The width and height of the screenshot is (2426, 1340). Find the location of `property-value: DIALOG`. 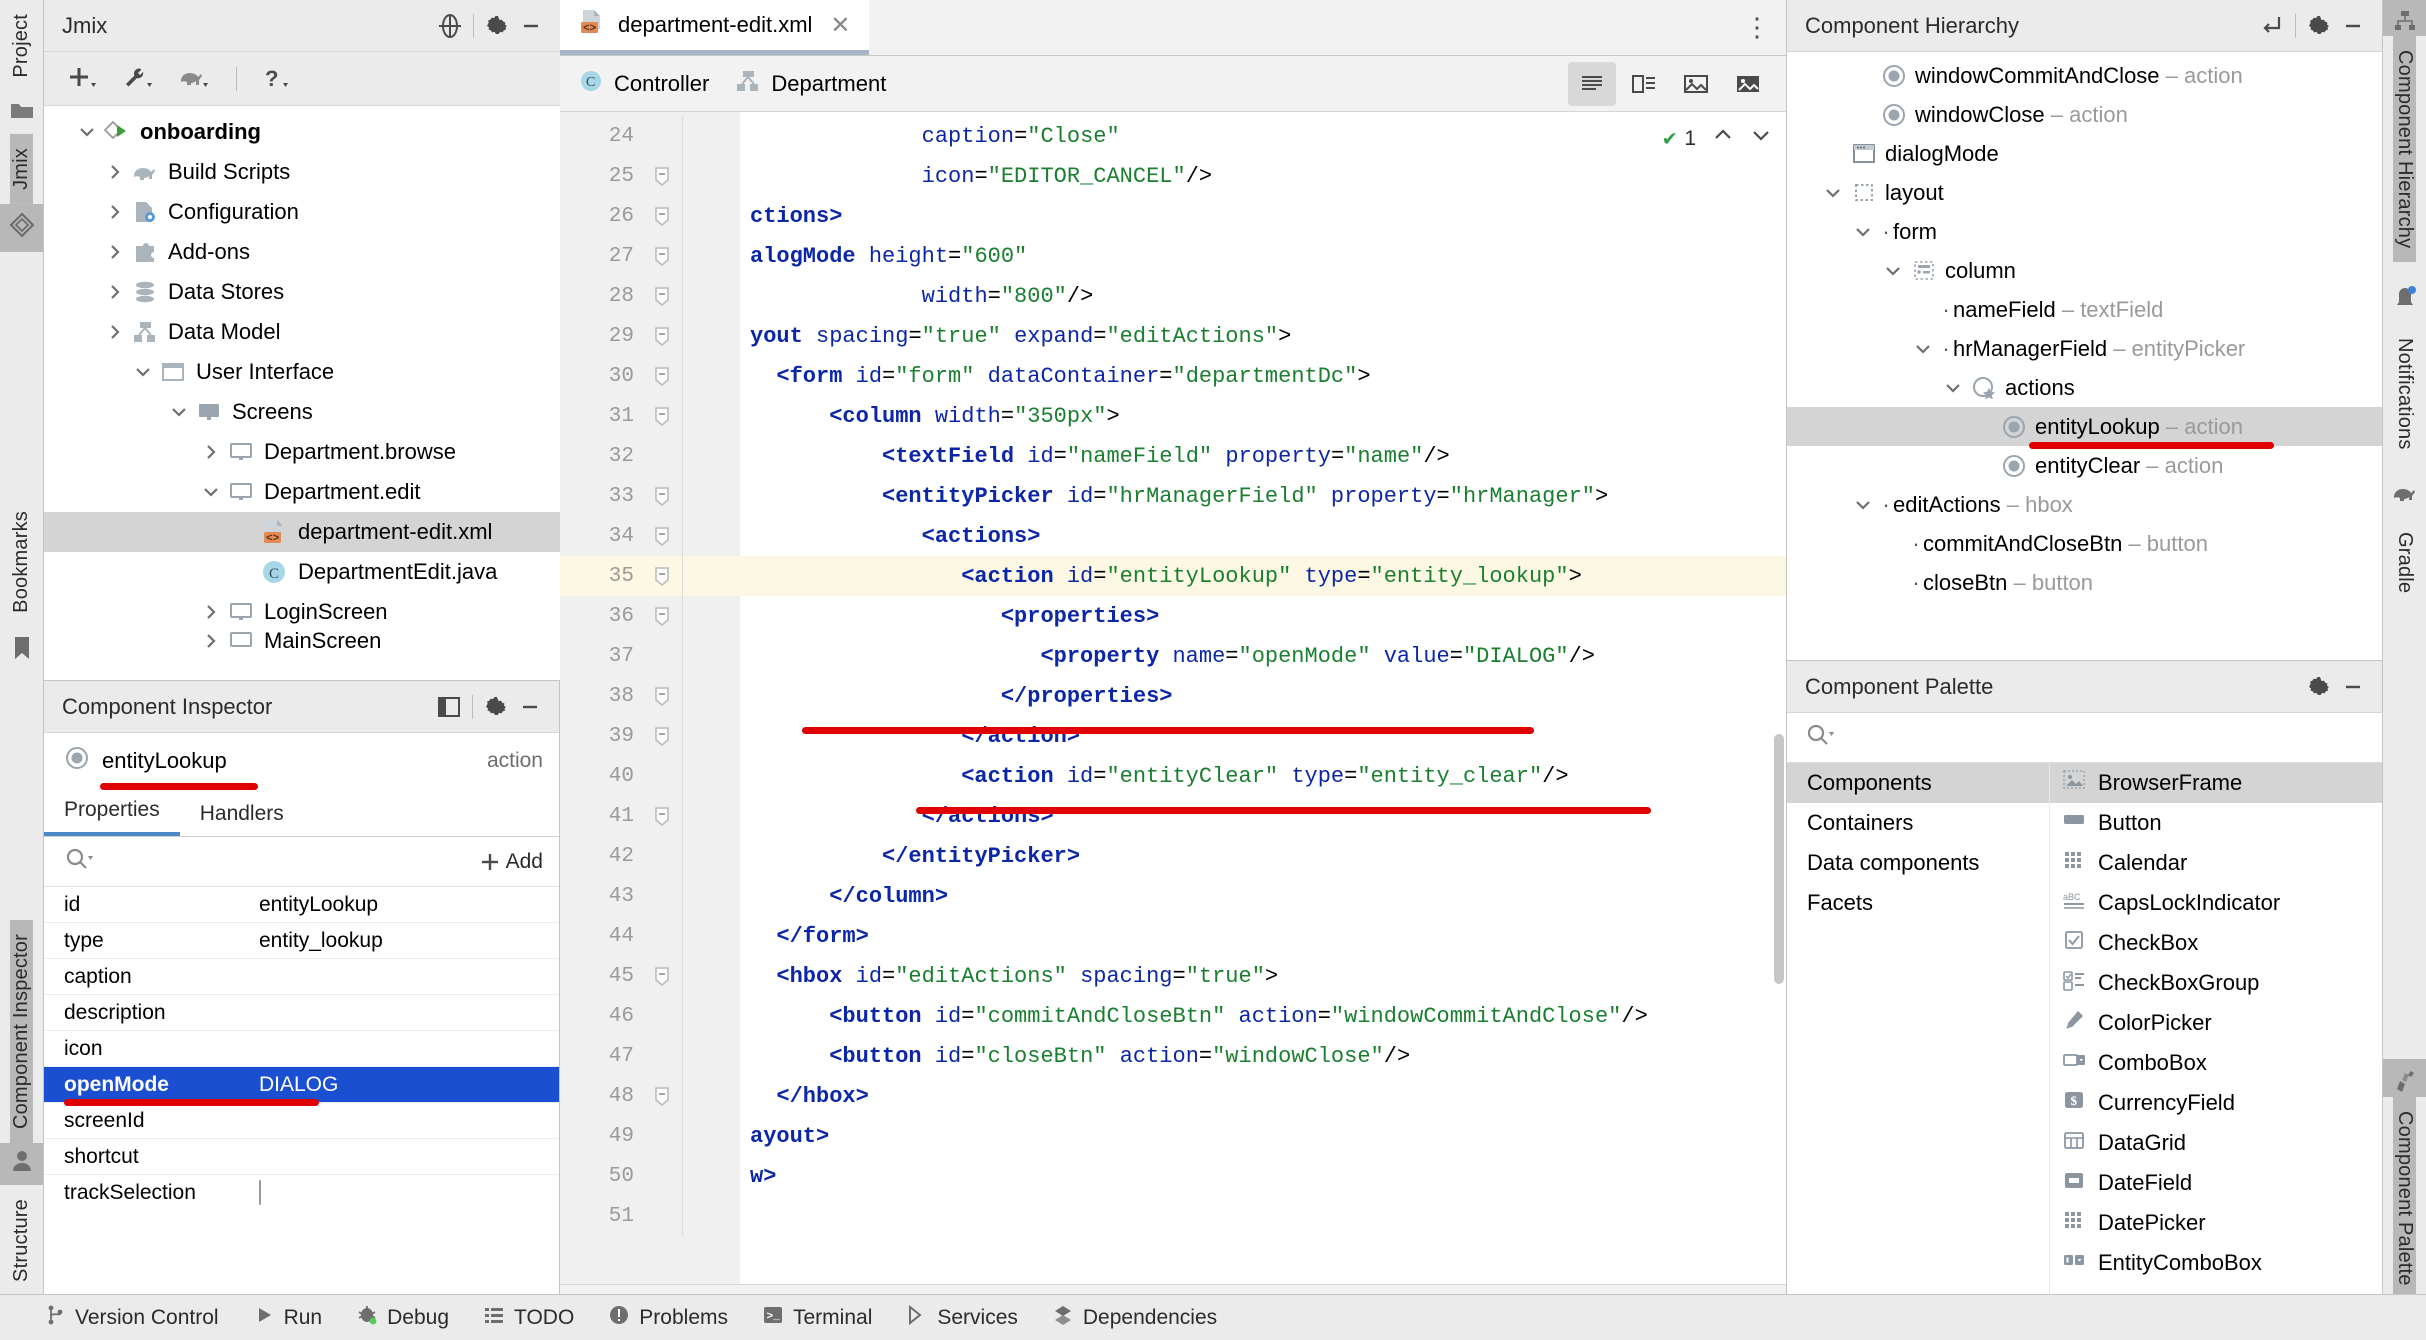

property-value: DIALOG is located at coordinates (409, 1085).